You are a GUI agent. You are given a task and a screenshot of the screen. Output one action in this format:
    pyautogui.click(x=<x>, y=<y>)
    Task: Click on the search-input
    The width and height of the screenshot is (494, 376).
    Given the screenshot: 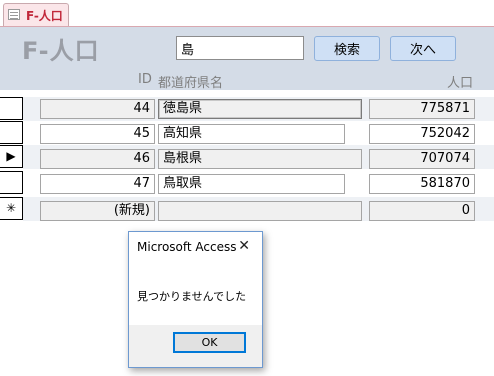 What is the action you would take?
    pyautogui.click(x=240, y=48)
    